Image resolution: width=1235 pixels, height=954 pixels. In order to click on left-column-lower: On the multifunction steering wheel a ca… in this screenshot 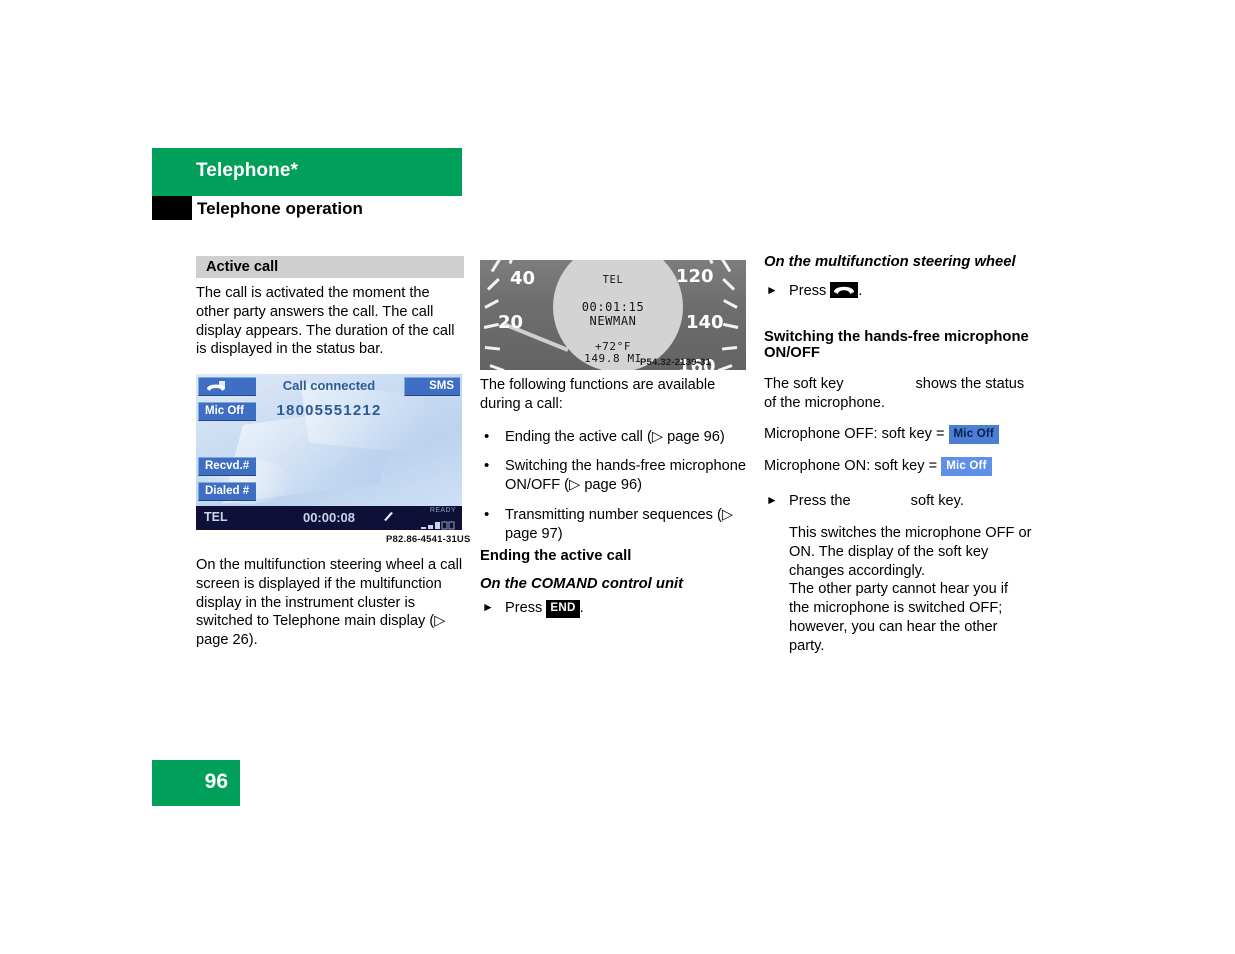, I will do `click(330, 603)`.